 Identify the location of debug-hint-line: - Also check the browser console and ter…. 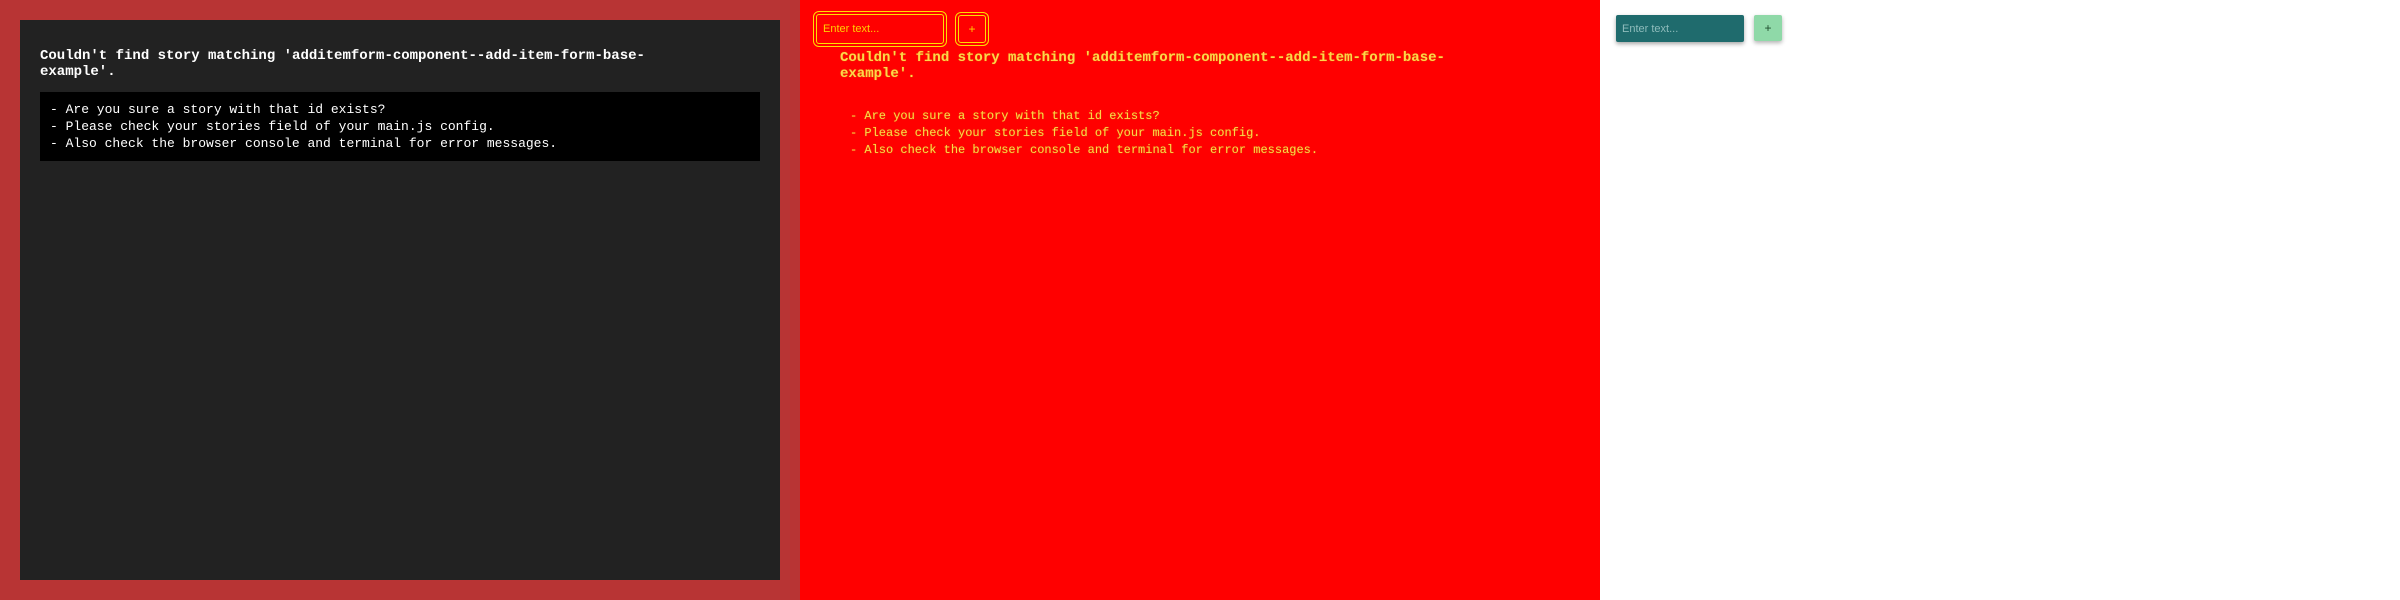
(1084, 150).